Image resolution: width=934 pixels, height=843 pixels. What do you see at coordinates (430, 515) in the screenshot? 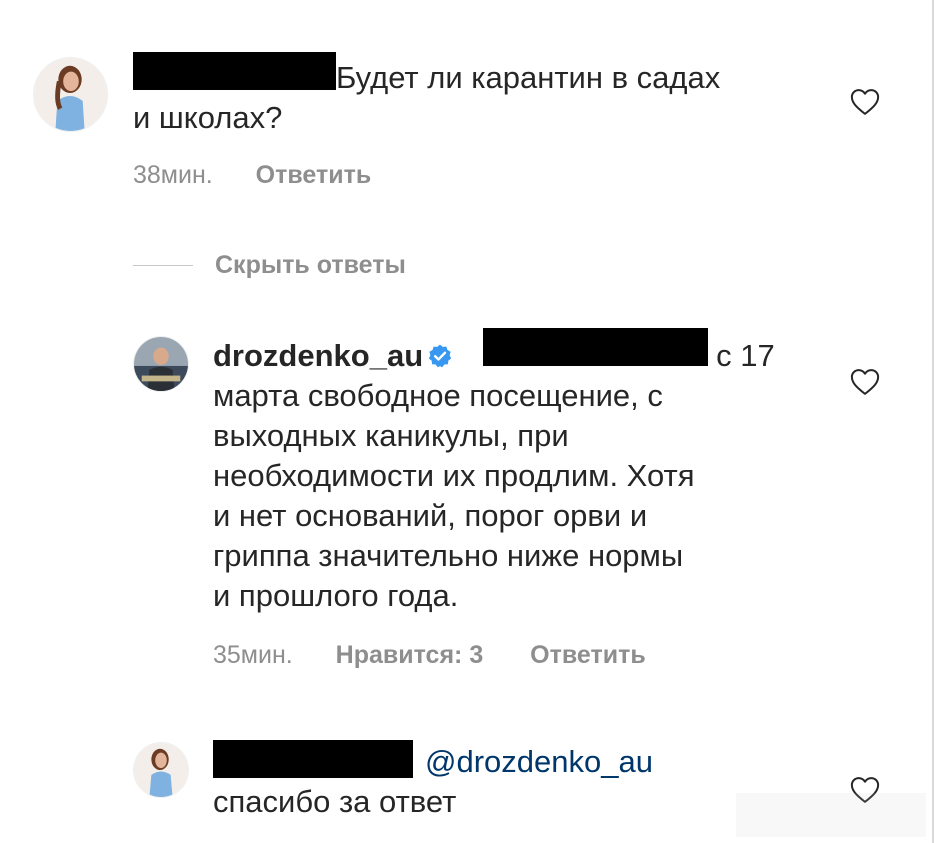
I see `reply-text-line: и нет оснований, порог орви и` at bounding box center [430, 515].